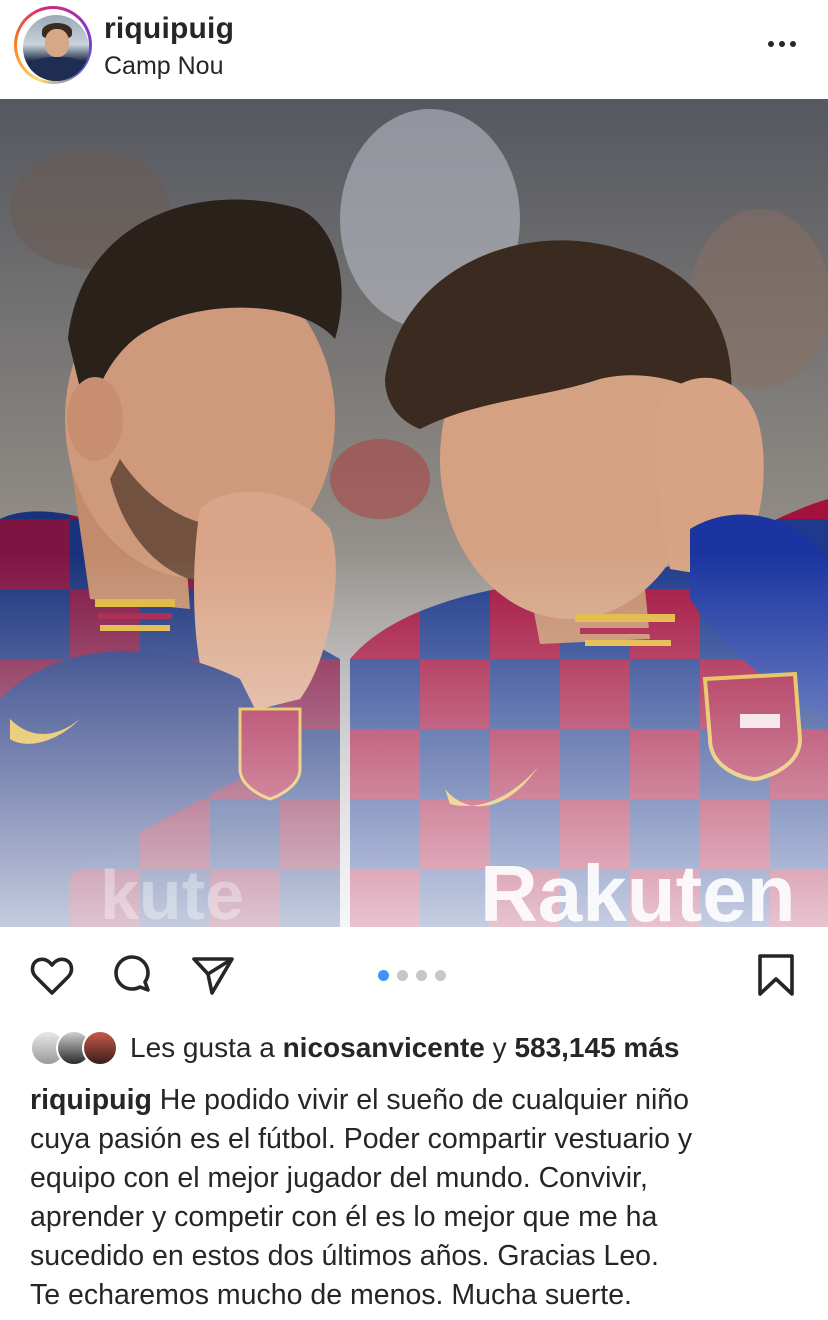 The height and width of the screenshot is (1320, 828). Describe the element at coordinates (212, 976) in the screenshot. I see `share-icon` at that location.